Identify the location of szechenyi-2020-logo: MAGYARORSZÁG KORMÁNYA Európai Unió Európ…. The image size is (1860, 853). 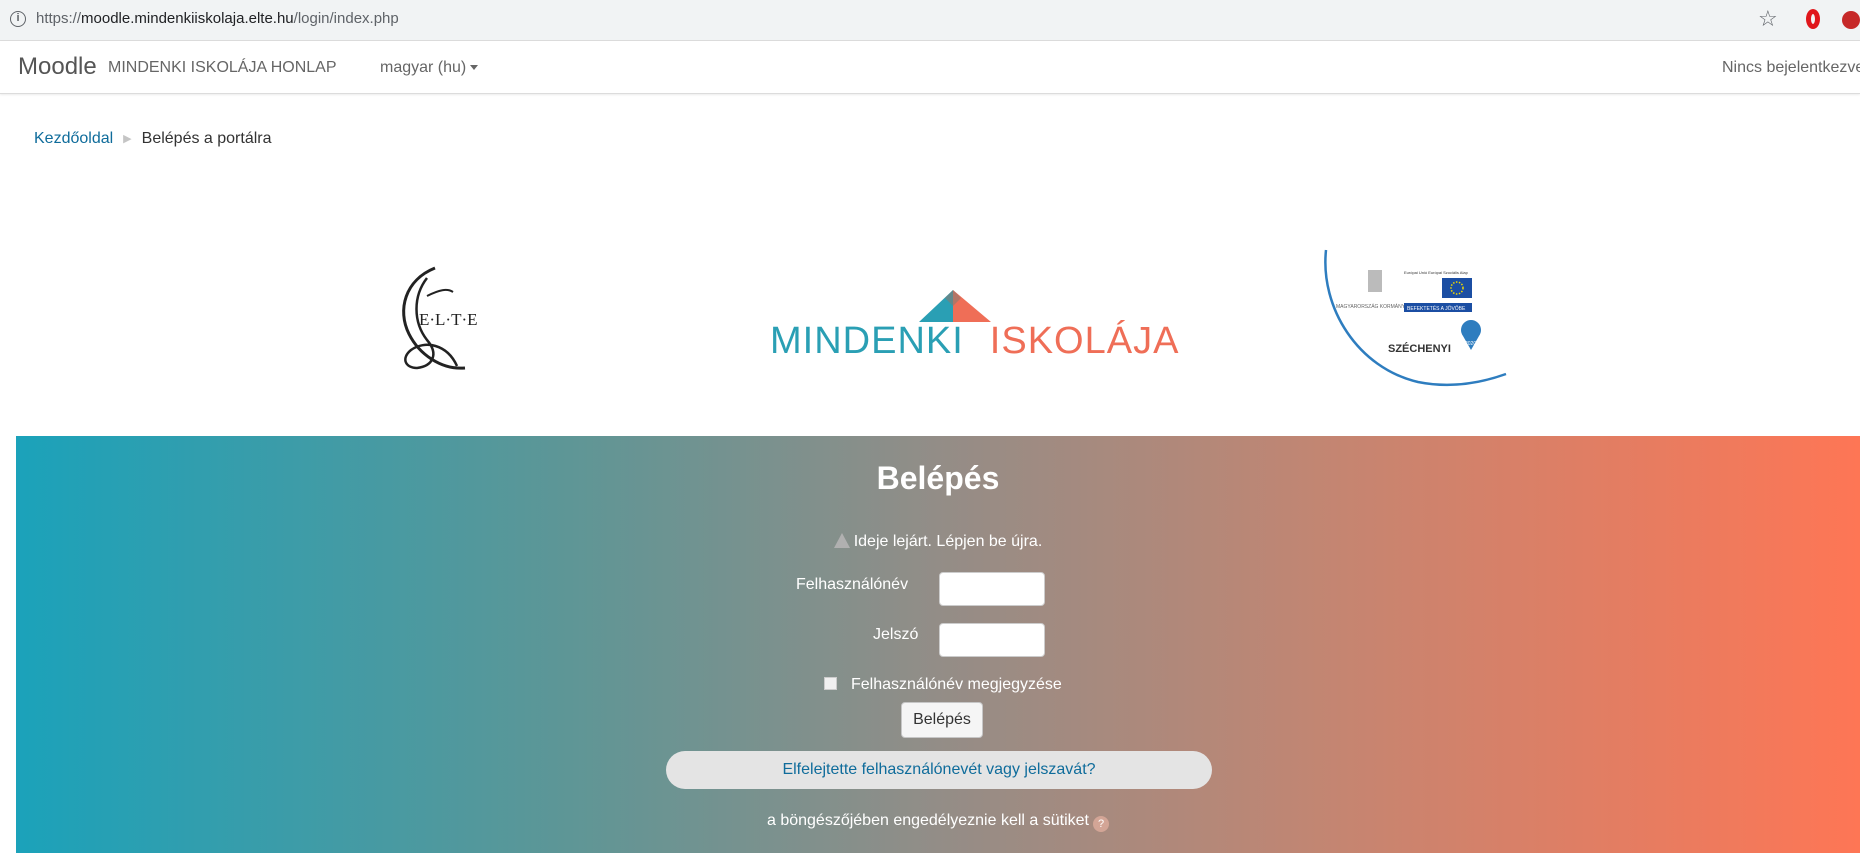
(1418, 322).